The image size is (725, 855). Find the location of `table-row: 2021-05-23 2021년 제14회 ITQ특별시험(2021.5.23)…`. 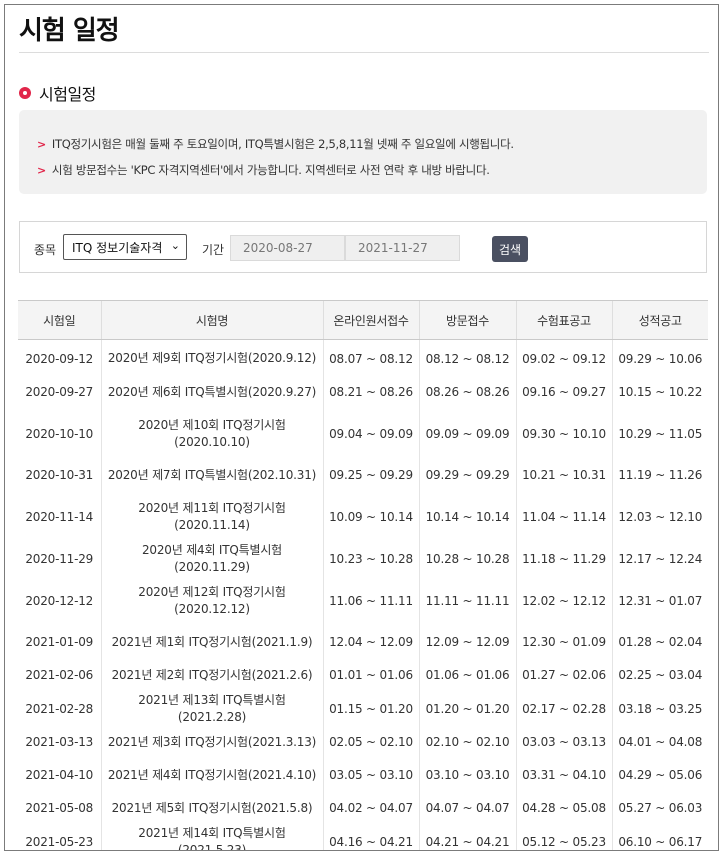

table-row: 2021-05-23 2021년 제14회 ITQ특별시험(2021.5.23)… is located at coordinates (363, 837).